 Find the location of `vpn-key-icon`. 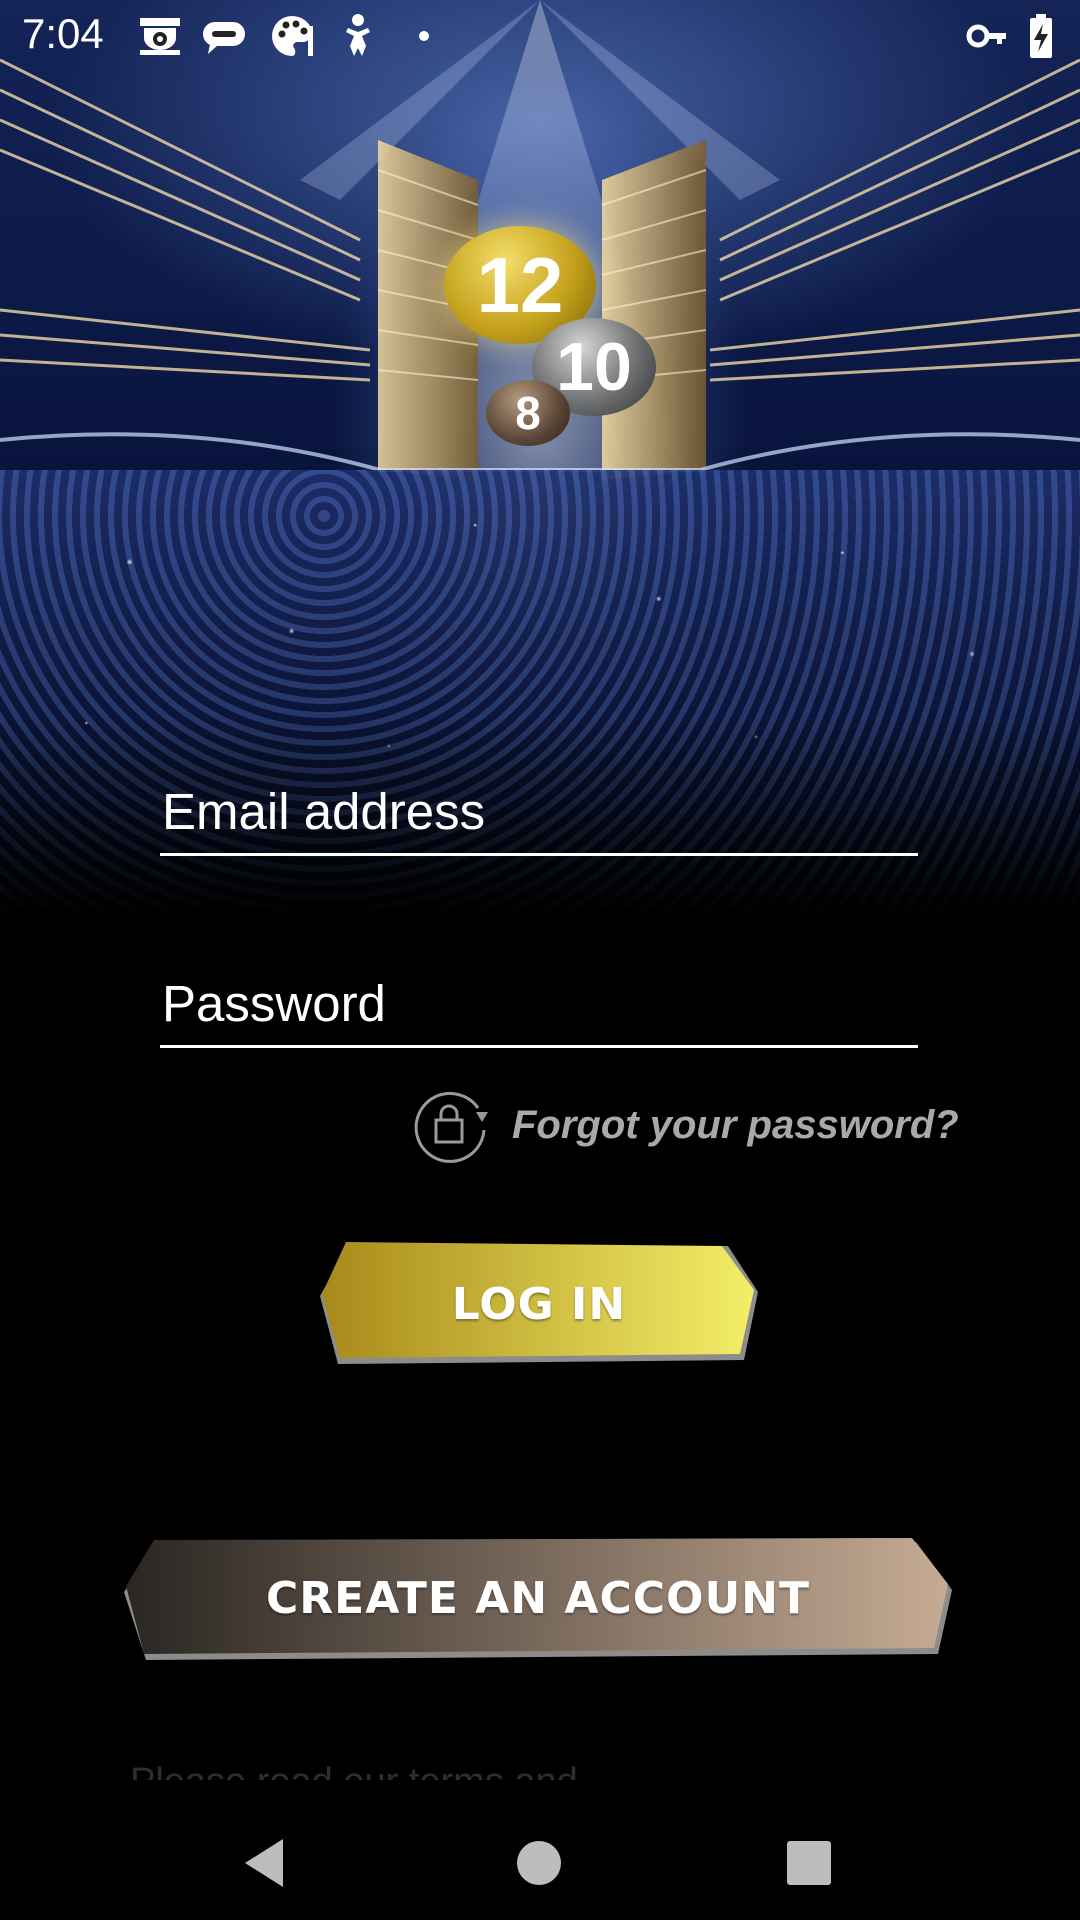

vpn-key-icon is located at coordinates (986, 36).